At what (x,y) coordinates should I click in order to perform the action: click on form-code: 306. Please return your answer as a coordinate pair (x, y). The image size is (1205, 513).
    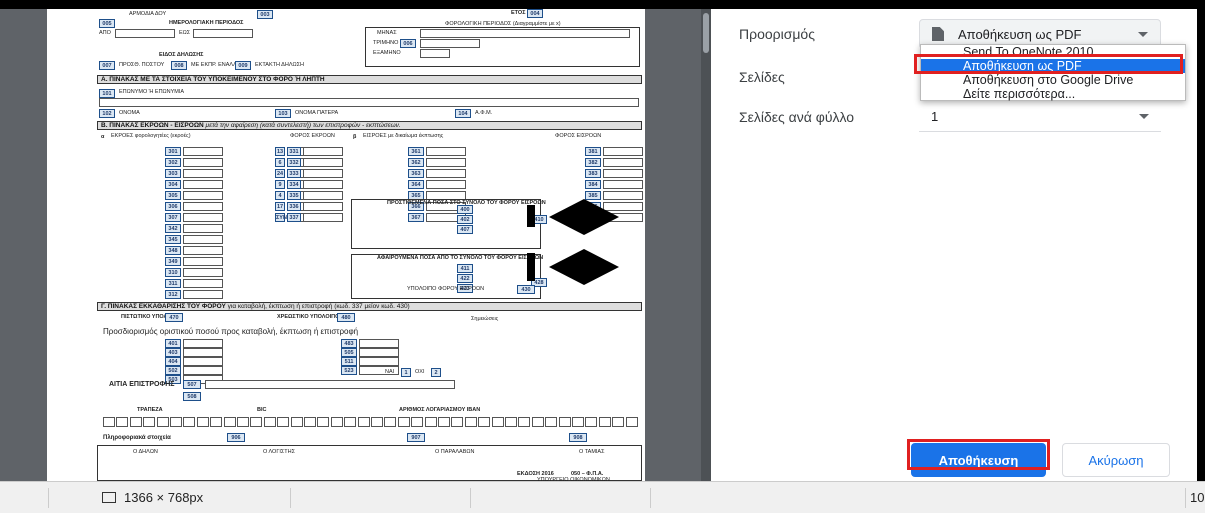
    Looking at the image, I should click on (173, 206).